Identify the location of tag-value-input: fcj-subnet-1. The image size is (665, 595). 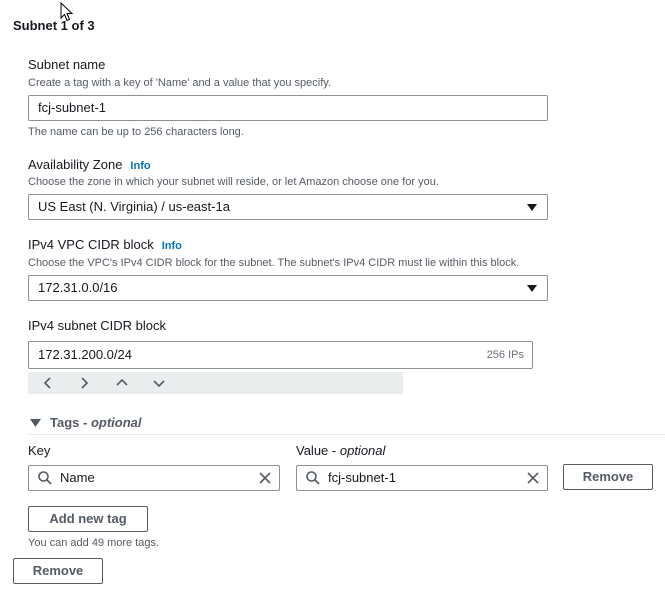
(422, 478).